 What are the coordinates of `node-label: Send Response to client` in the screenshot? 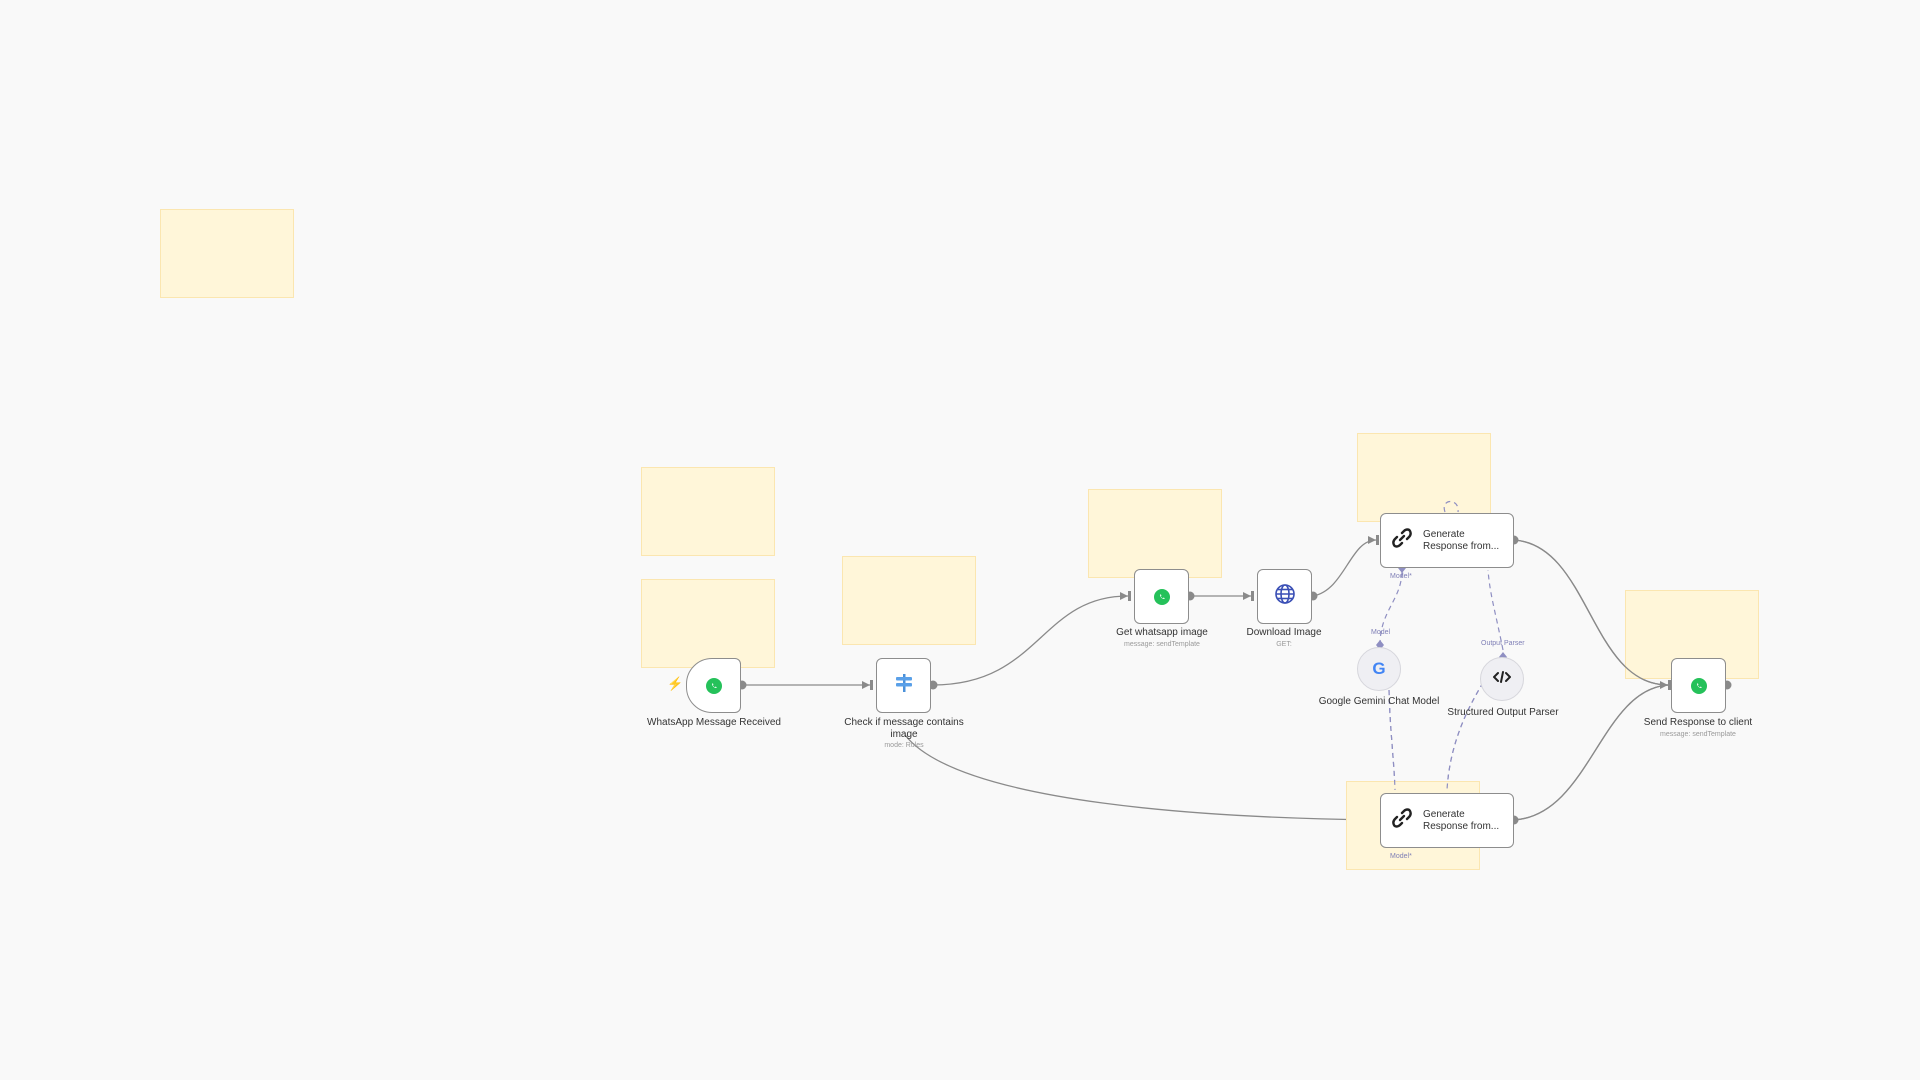 It's located at (1698, 722).